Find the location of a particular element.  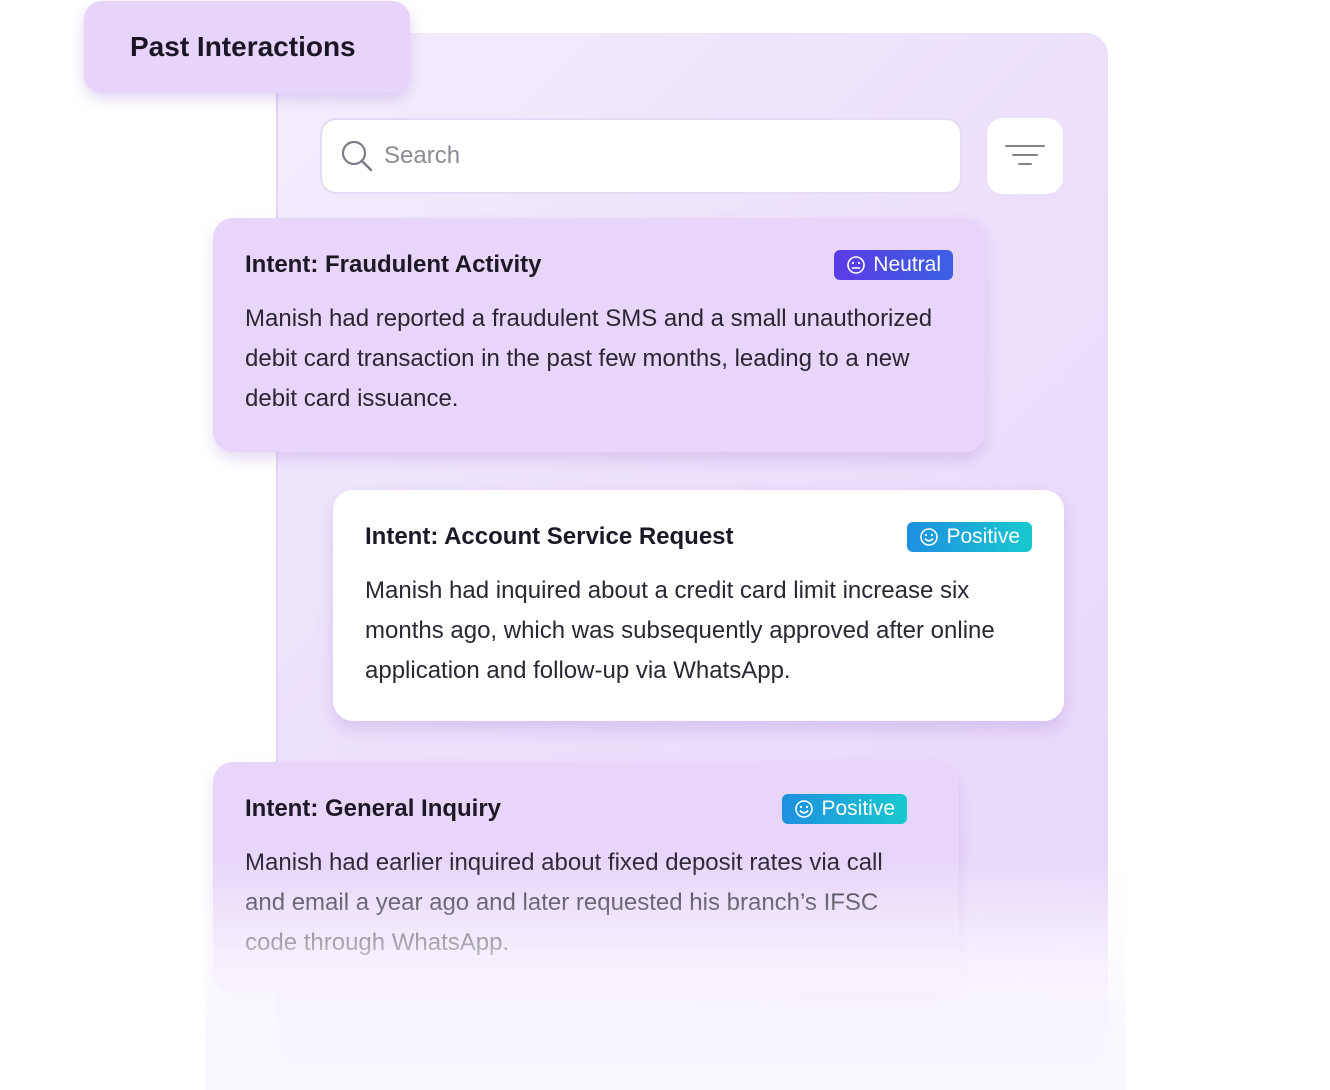

search-icon is located at coordinates (357, 156).